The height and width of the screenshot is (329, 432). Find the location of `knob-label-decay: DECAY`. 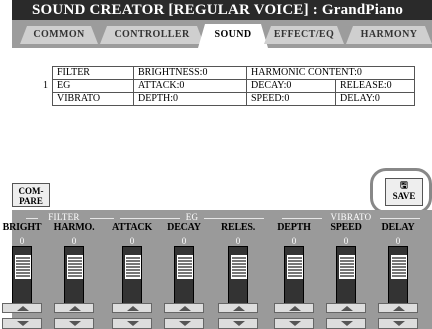

knob-label-decay: DECAY is located at coordinates (184, 227).